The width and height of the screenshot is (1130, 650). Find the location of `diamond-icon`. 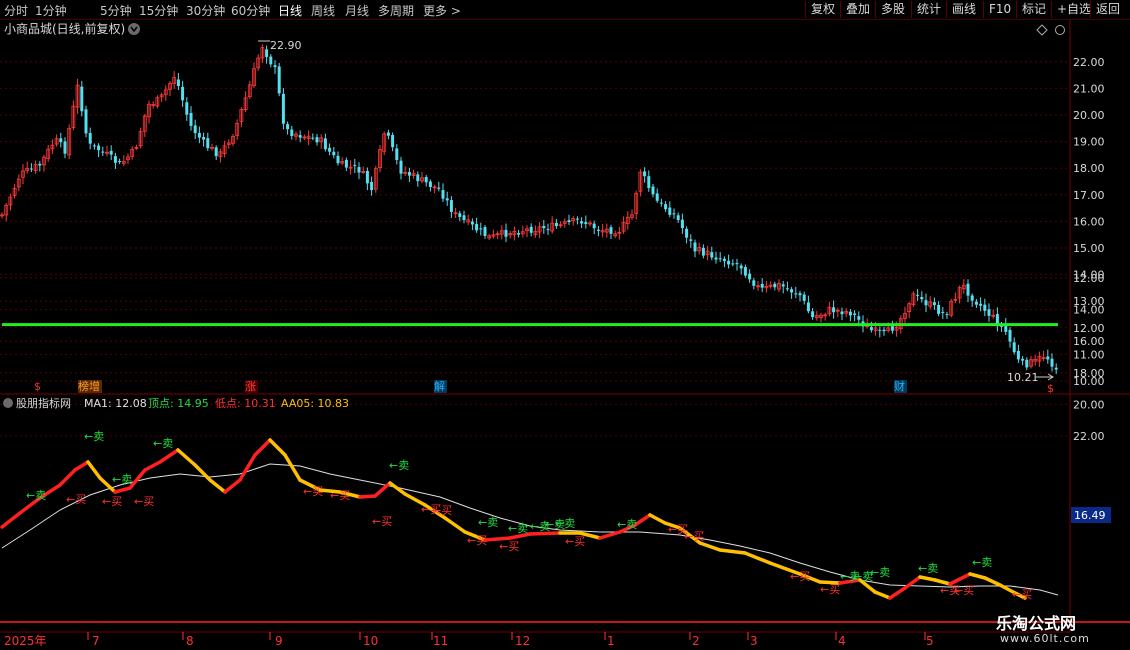

diamond-icon is located at coordinates (1042, 30).